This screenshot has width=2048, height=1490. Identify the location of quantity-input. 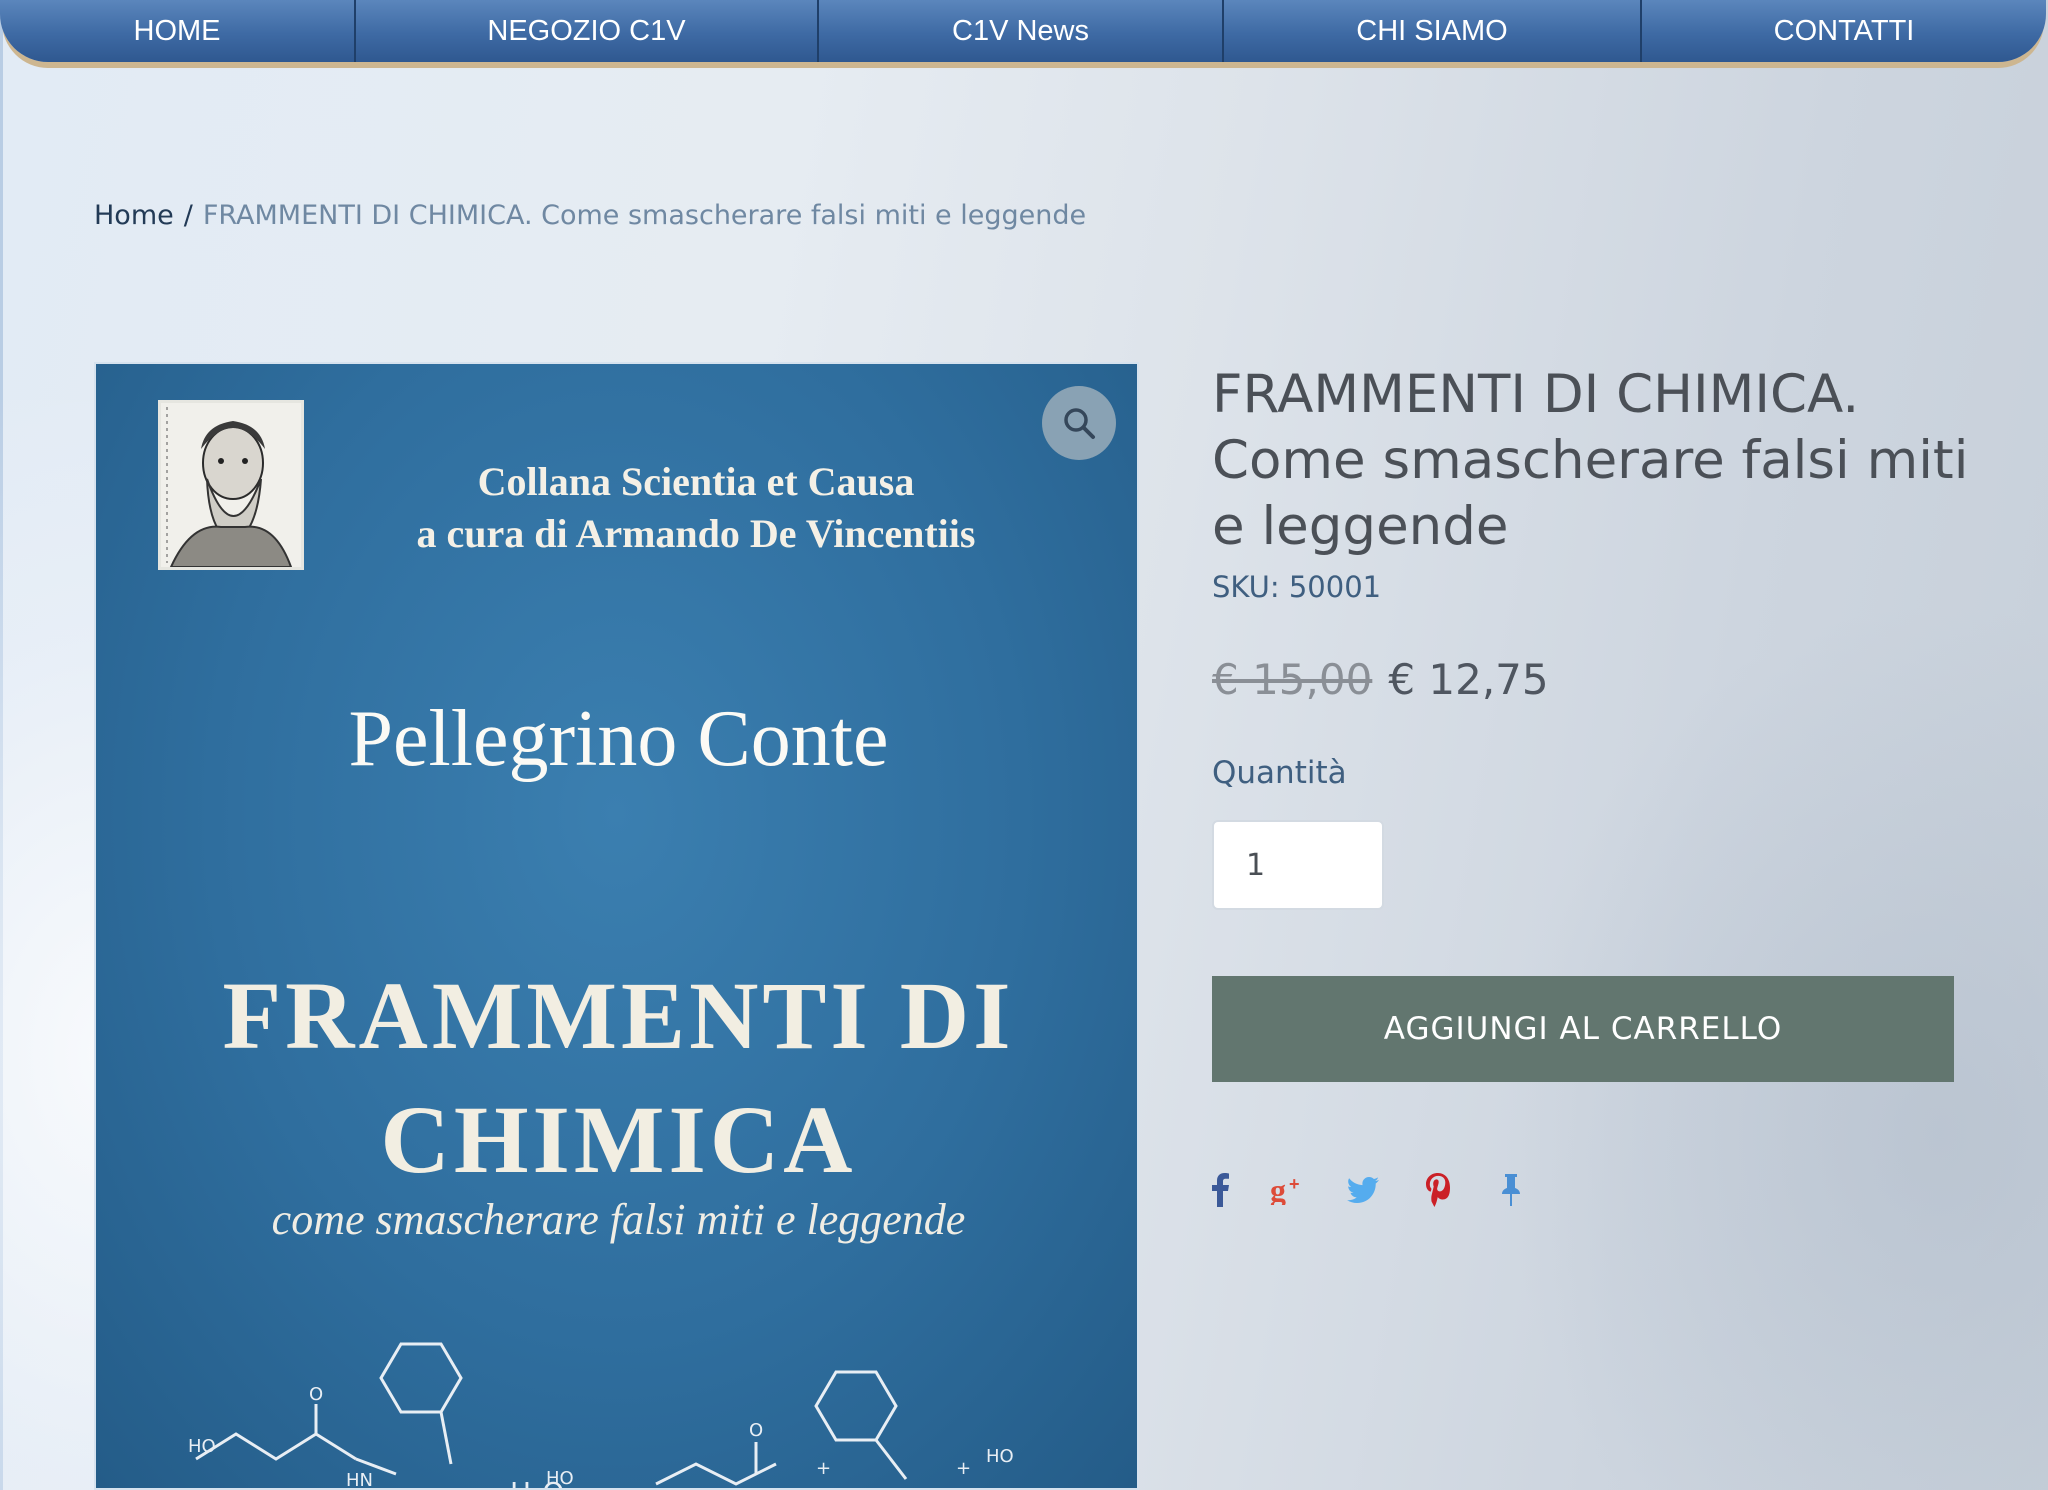
(1298, 865).